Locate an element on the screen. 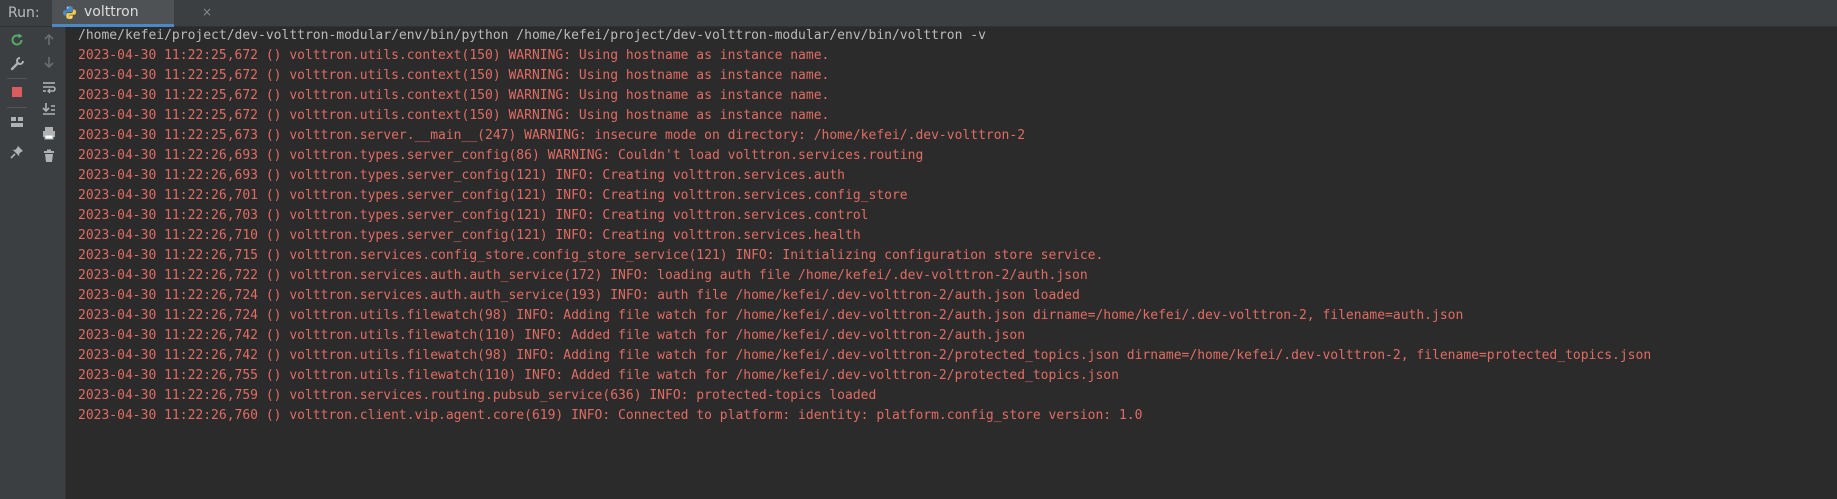 Image resolution: width=1837 pixels, height=499 pixels. python-icon is located at coordinates (69, 12).